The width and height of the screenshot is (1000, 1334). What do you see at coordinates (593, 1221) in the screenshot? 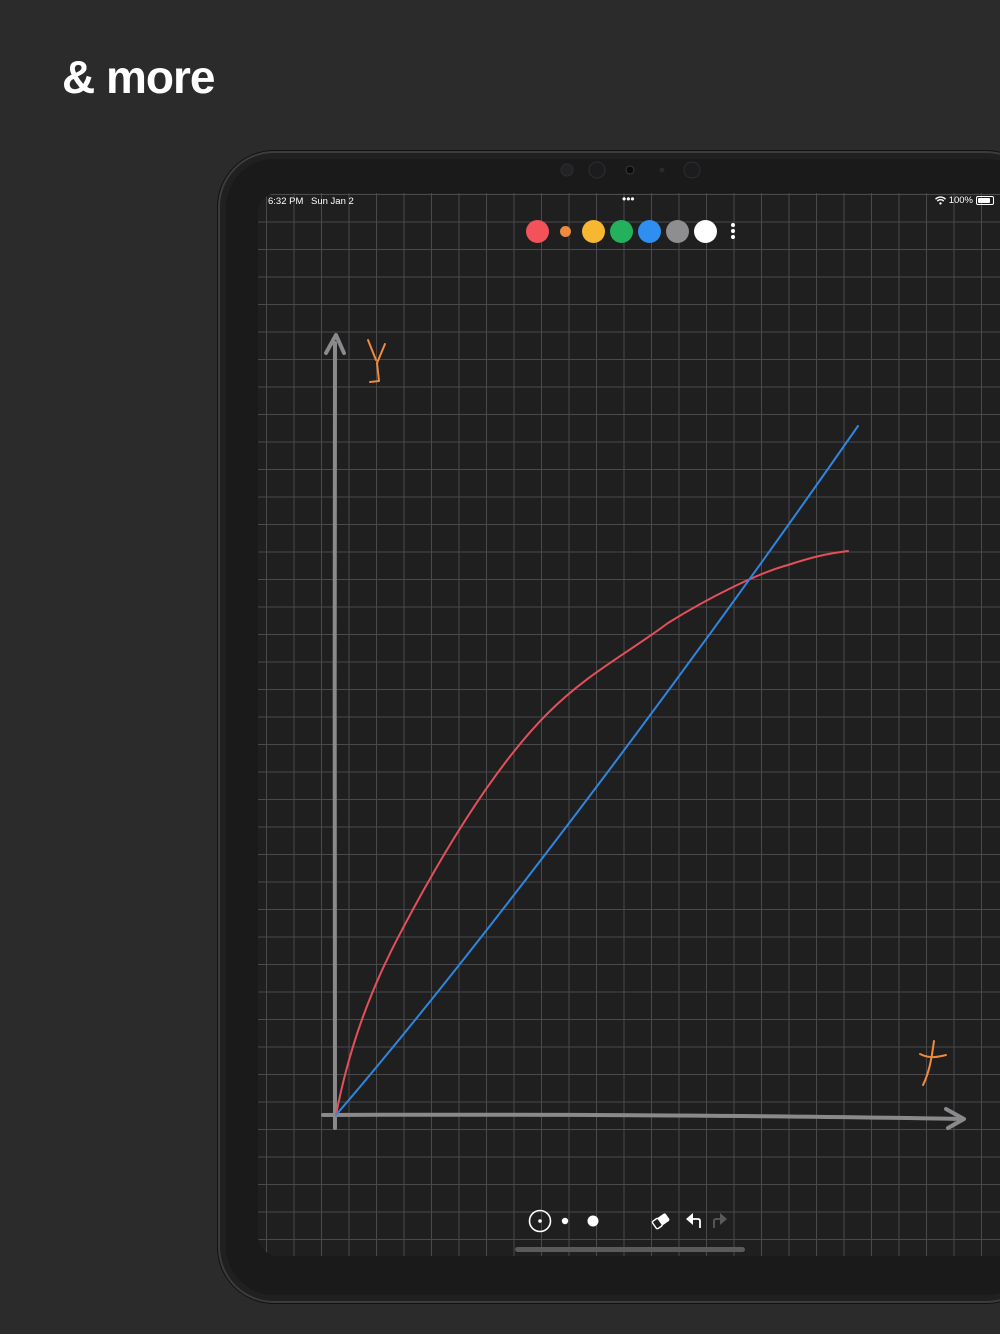
I see `large-brush-icon` at bounding box center [593, 1221].